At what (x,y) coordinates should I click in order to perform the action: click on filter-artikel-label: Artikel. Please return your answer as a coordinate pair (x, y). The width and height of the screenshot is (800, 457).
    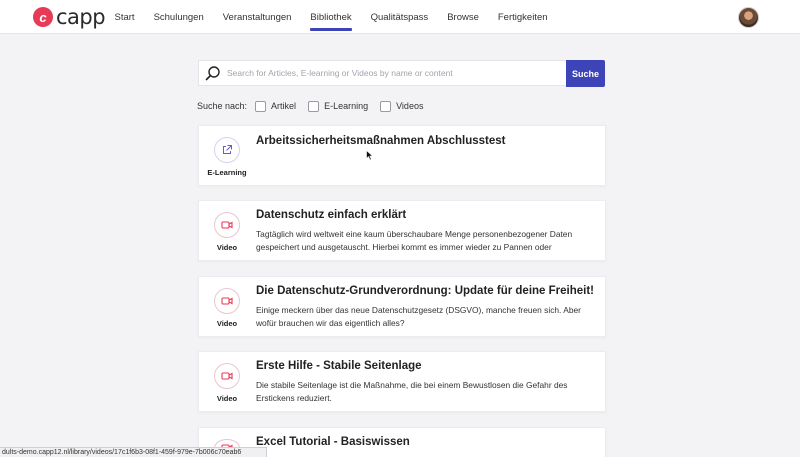
    Looking at the image, I should click on (284, 106).